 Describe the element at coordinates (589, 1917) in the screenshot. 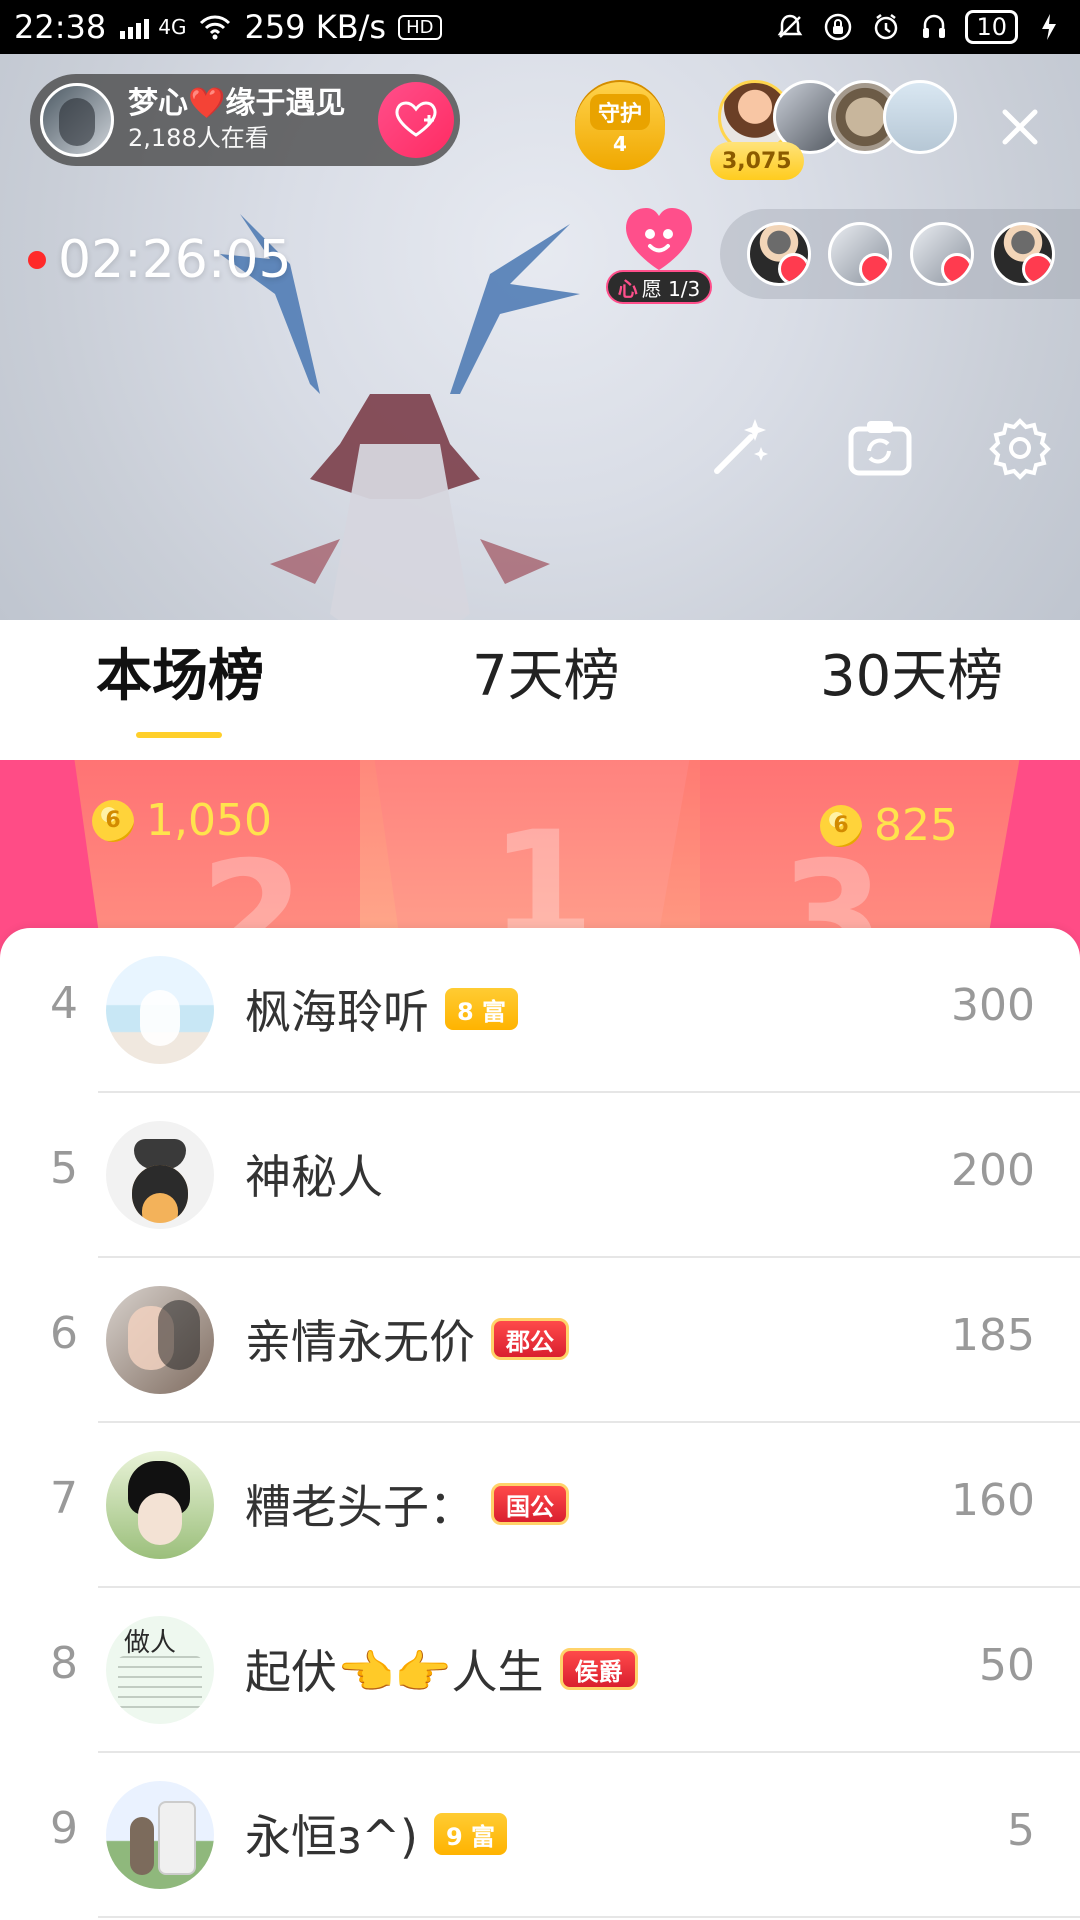

I see `divider` at that location.